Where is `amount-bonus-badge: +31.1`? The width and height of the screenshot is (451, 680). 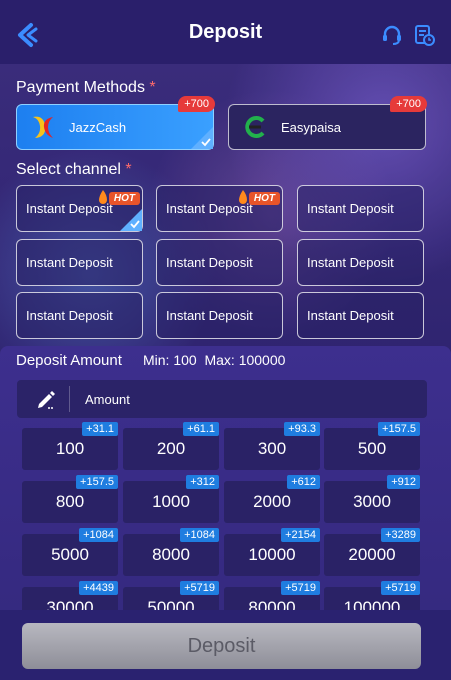 amount-bonus-badge: +31.1 is located at coordinates (100, 429).